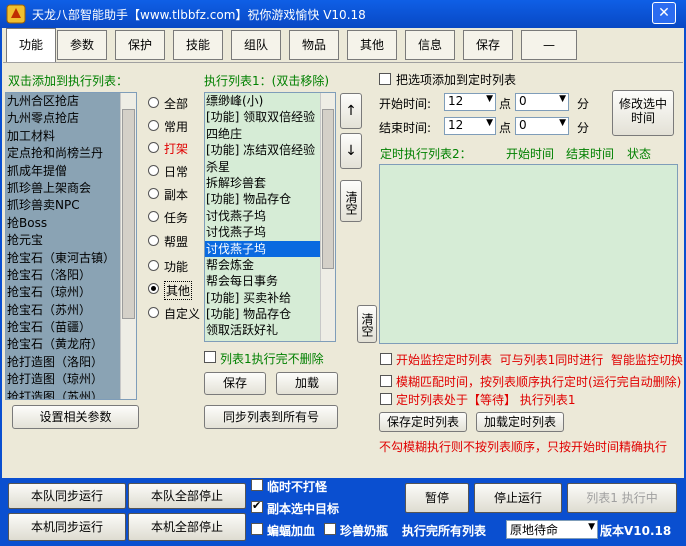 The height and width of the screenshot is (546, 686). Describe the element at coordinates (177, 313) in the screenshot. I see `category-custom: 自定义` at that location.